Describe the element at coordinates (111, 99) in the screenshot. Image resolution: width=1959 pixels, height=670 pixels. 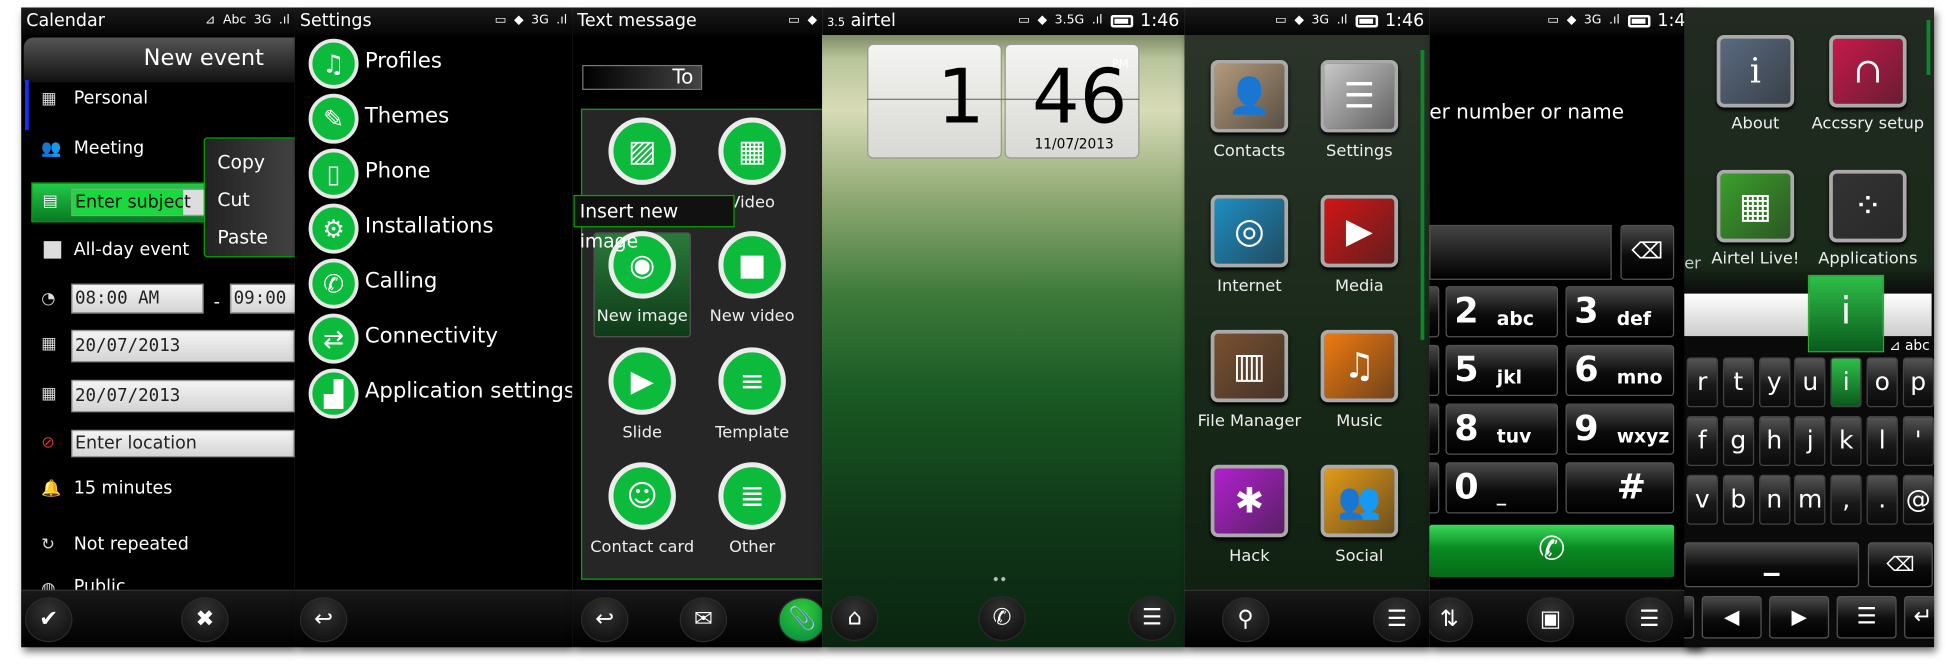
I see `calendar-type: Personal` at that location.